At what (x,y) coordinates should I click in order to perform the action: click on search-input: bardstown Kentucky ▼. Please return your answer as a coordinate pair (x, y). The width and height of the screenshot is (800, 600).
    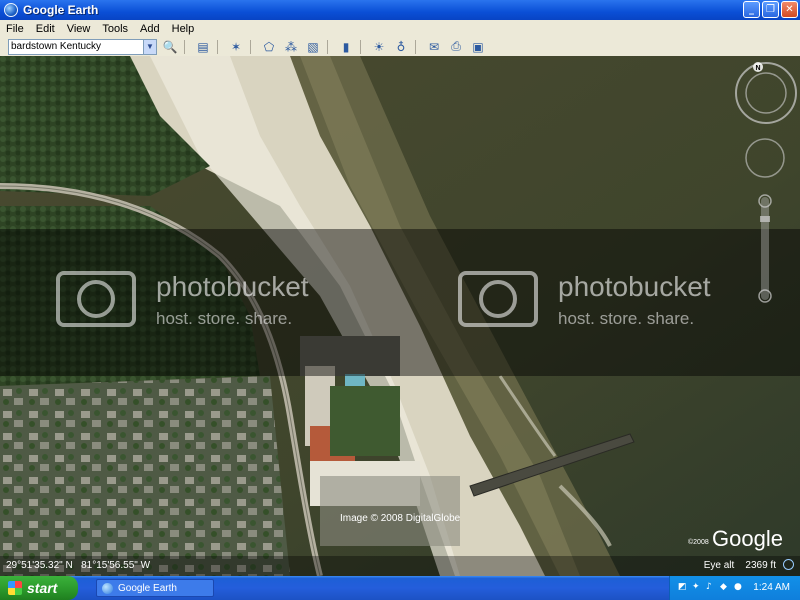
    Looking at the image, I should click on (82, 46).